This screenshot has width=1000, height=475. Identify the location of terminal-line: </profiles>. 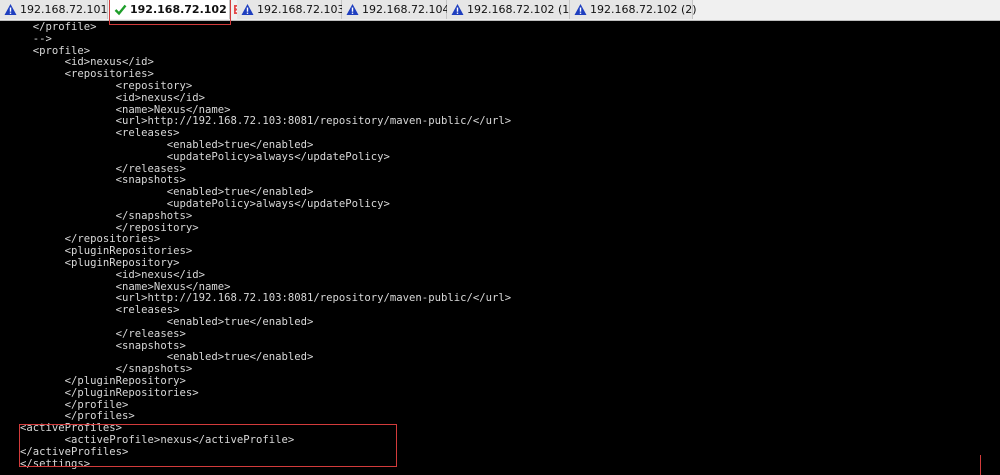
(77, 416).